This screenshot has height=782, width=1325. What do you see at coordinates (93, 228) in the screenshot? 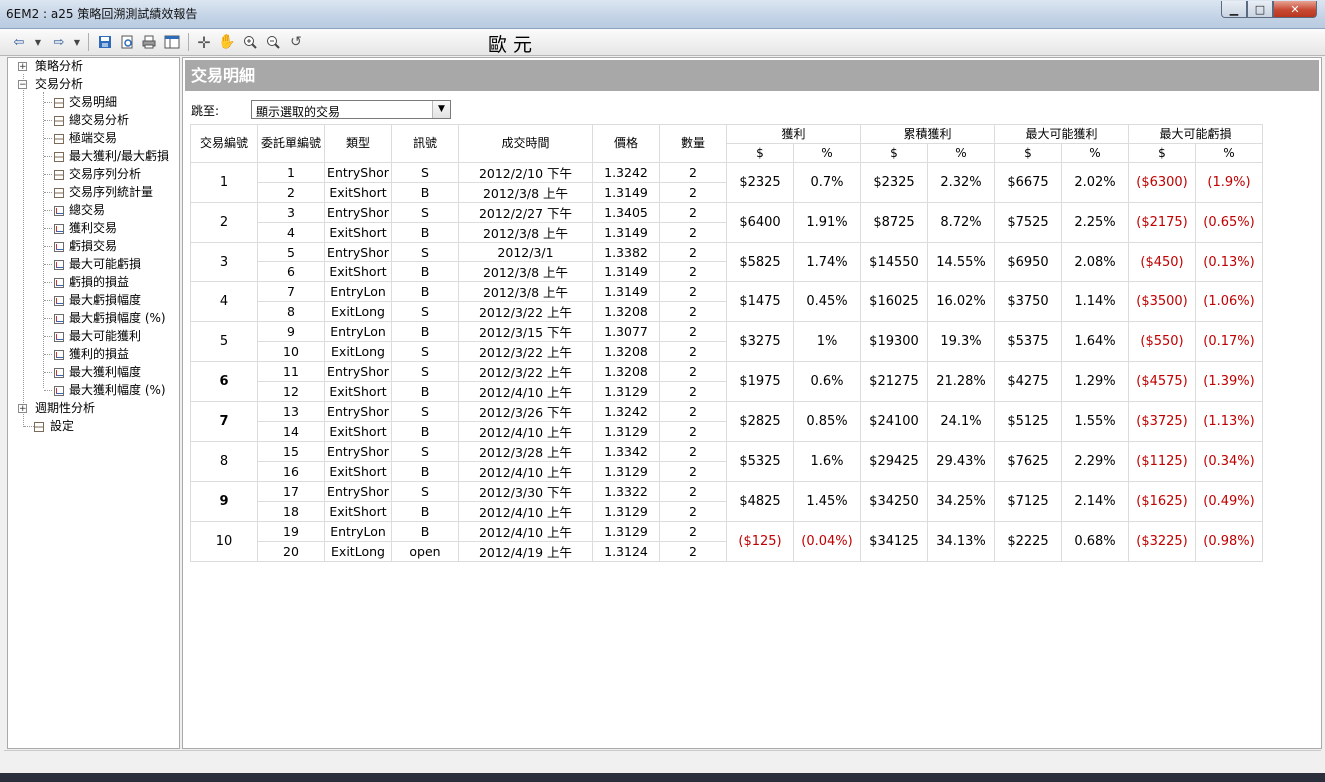
I see `tree-node-label: 獲利交易` at bounding box center [93, 228].